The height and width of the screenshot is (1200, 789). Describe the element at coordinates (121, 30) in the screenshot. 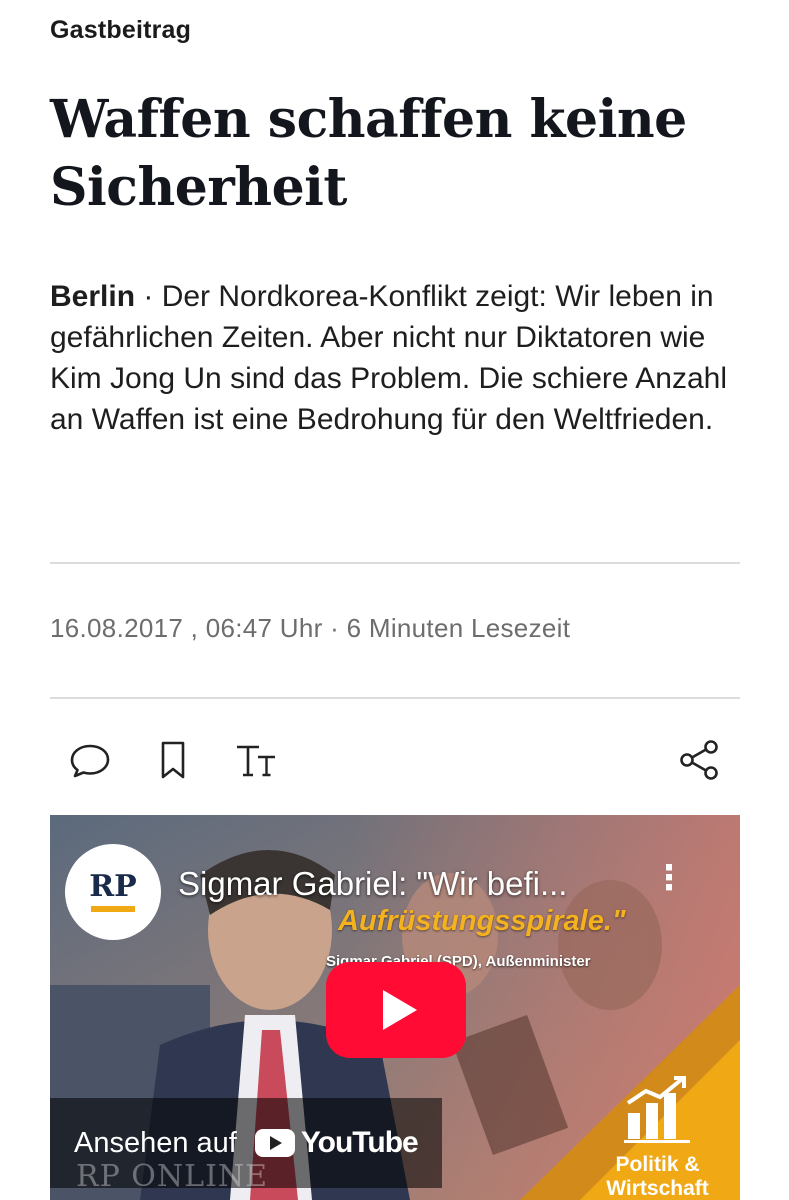

I see `article-kicker: Gastbeitrag` at that location.